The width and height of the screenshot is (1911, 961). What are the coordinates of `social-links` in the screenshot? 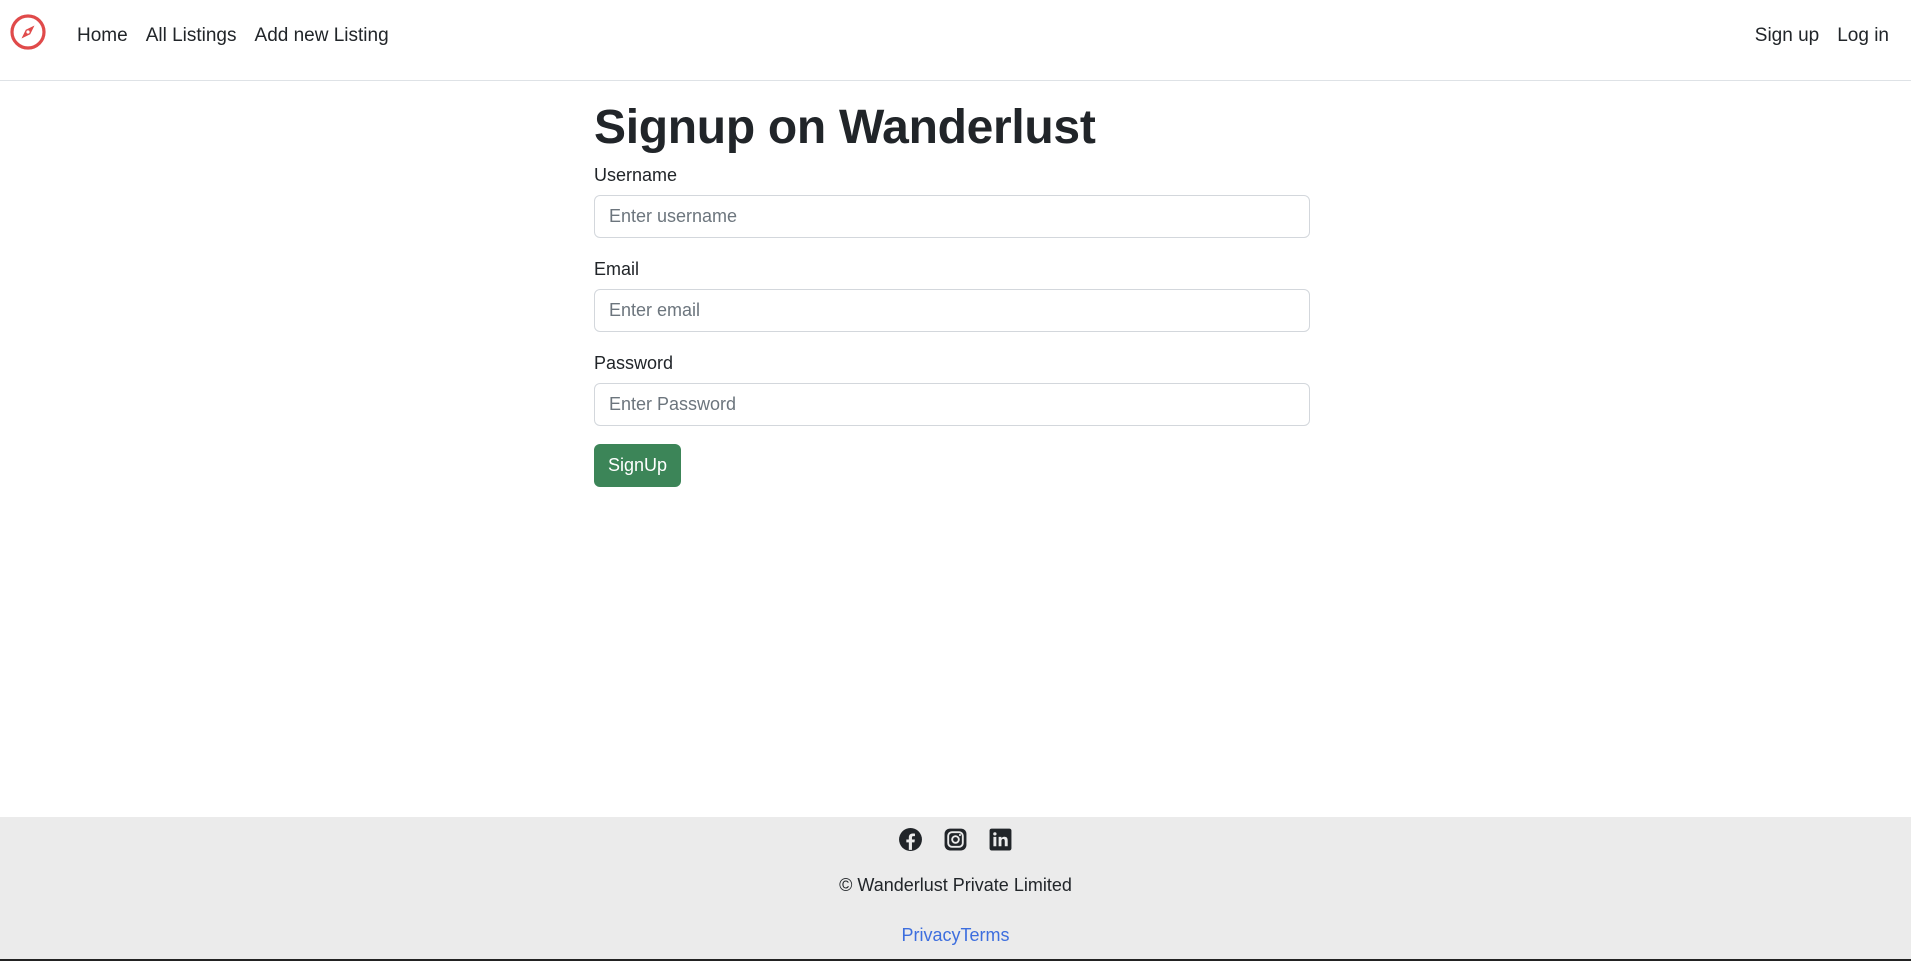 It's located at (955, 839).